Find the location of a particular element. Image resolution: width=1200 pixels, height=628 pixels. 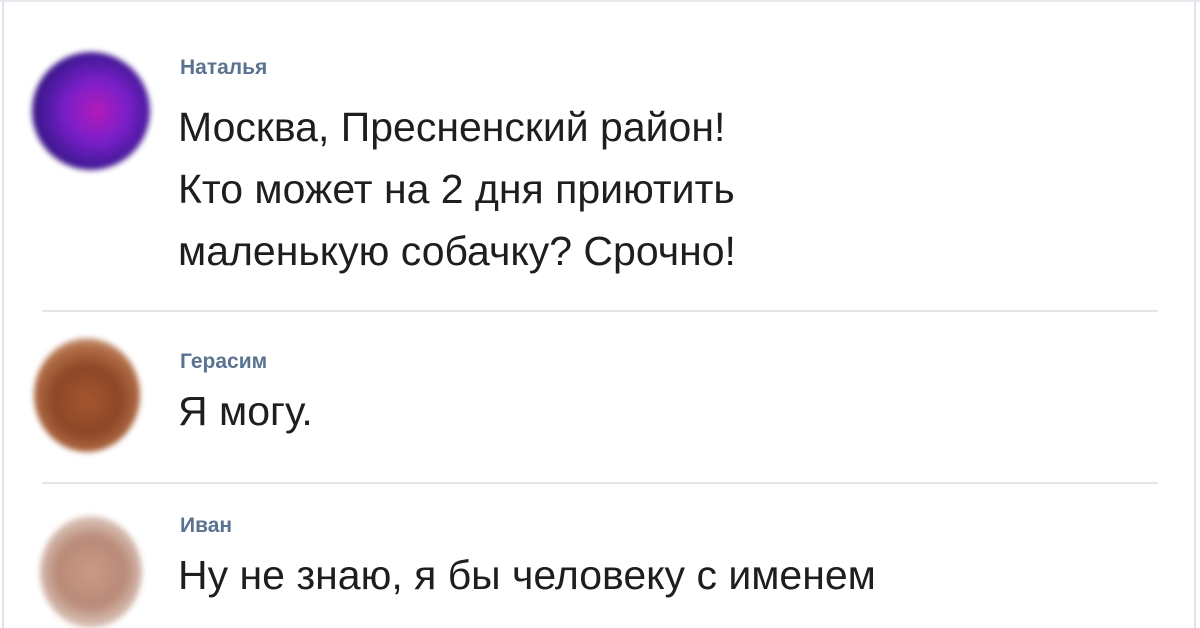

comment-text-line: маленькую собачку? Срочно! is located at coordinates (457, 251).